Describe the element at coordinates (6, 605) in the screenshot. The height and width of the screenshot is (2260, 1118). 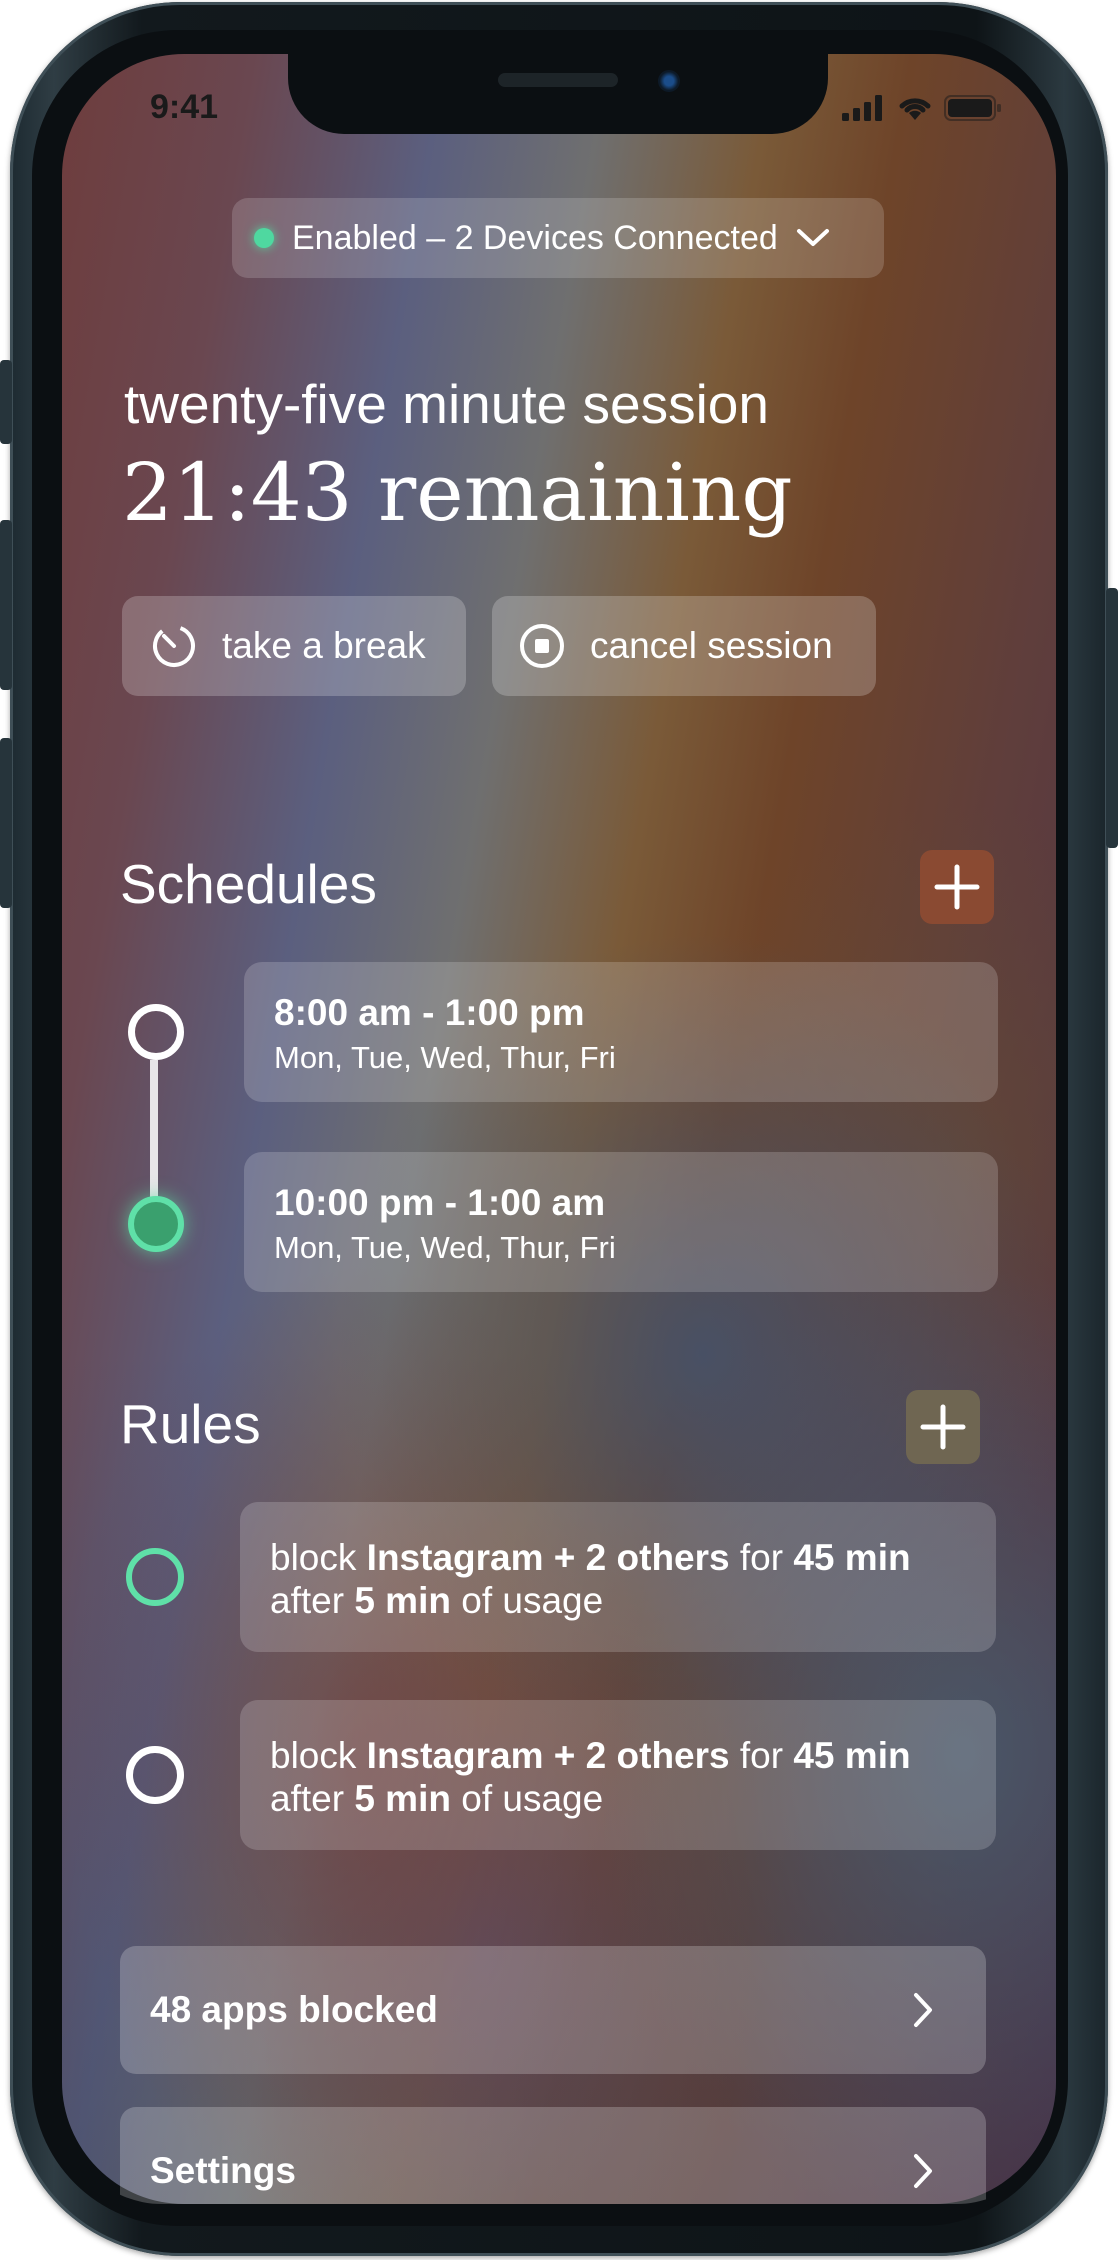
I see `volume-up-button` at that location.